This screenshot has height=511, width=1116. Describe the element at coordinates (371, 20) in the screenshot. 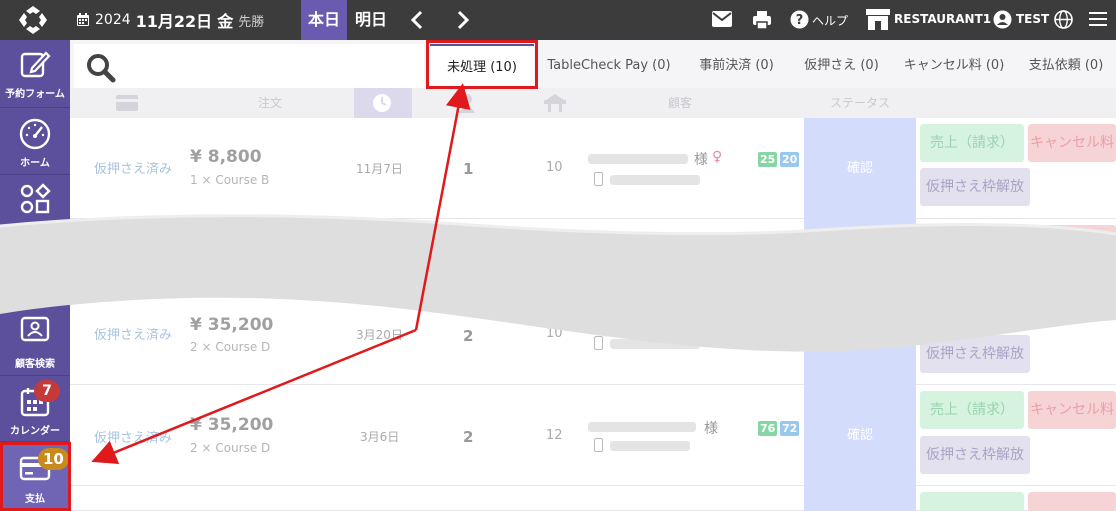

I see `tomorrow-button: 明日` at that location.